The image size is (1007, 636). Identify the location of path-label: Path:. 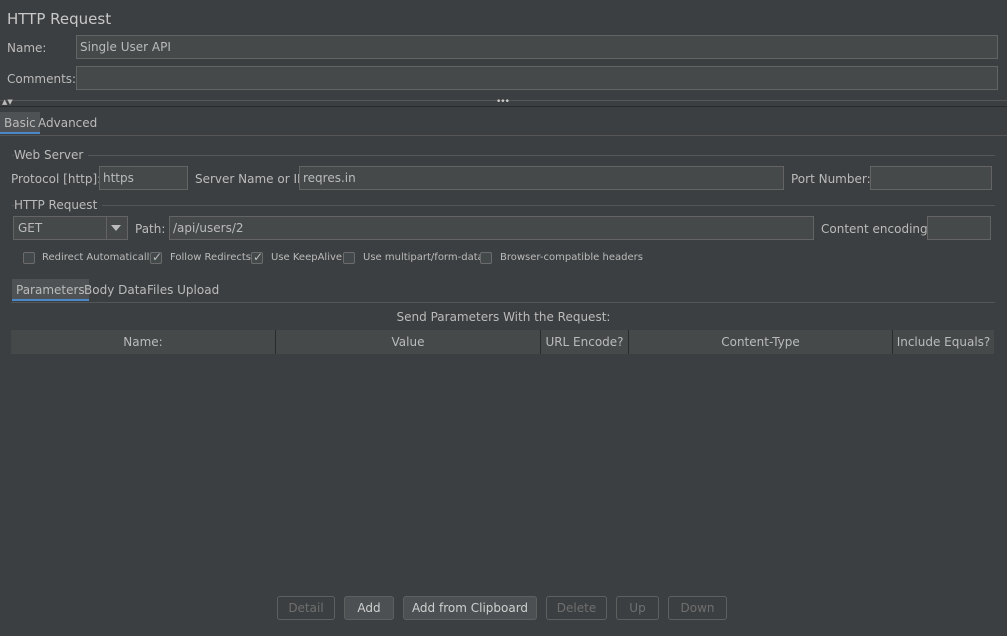
(150, 229).